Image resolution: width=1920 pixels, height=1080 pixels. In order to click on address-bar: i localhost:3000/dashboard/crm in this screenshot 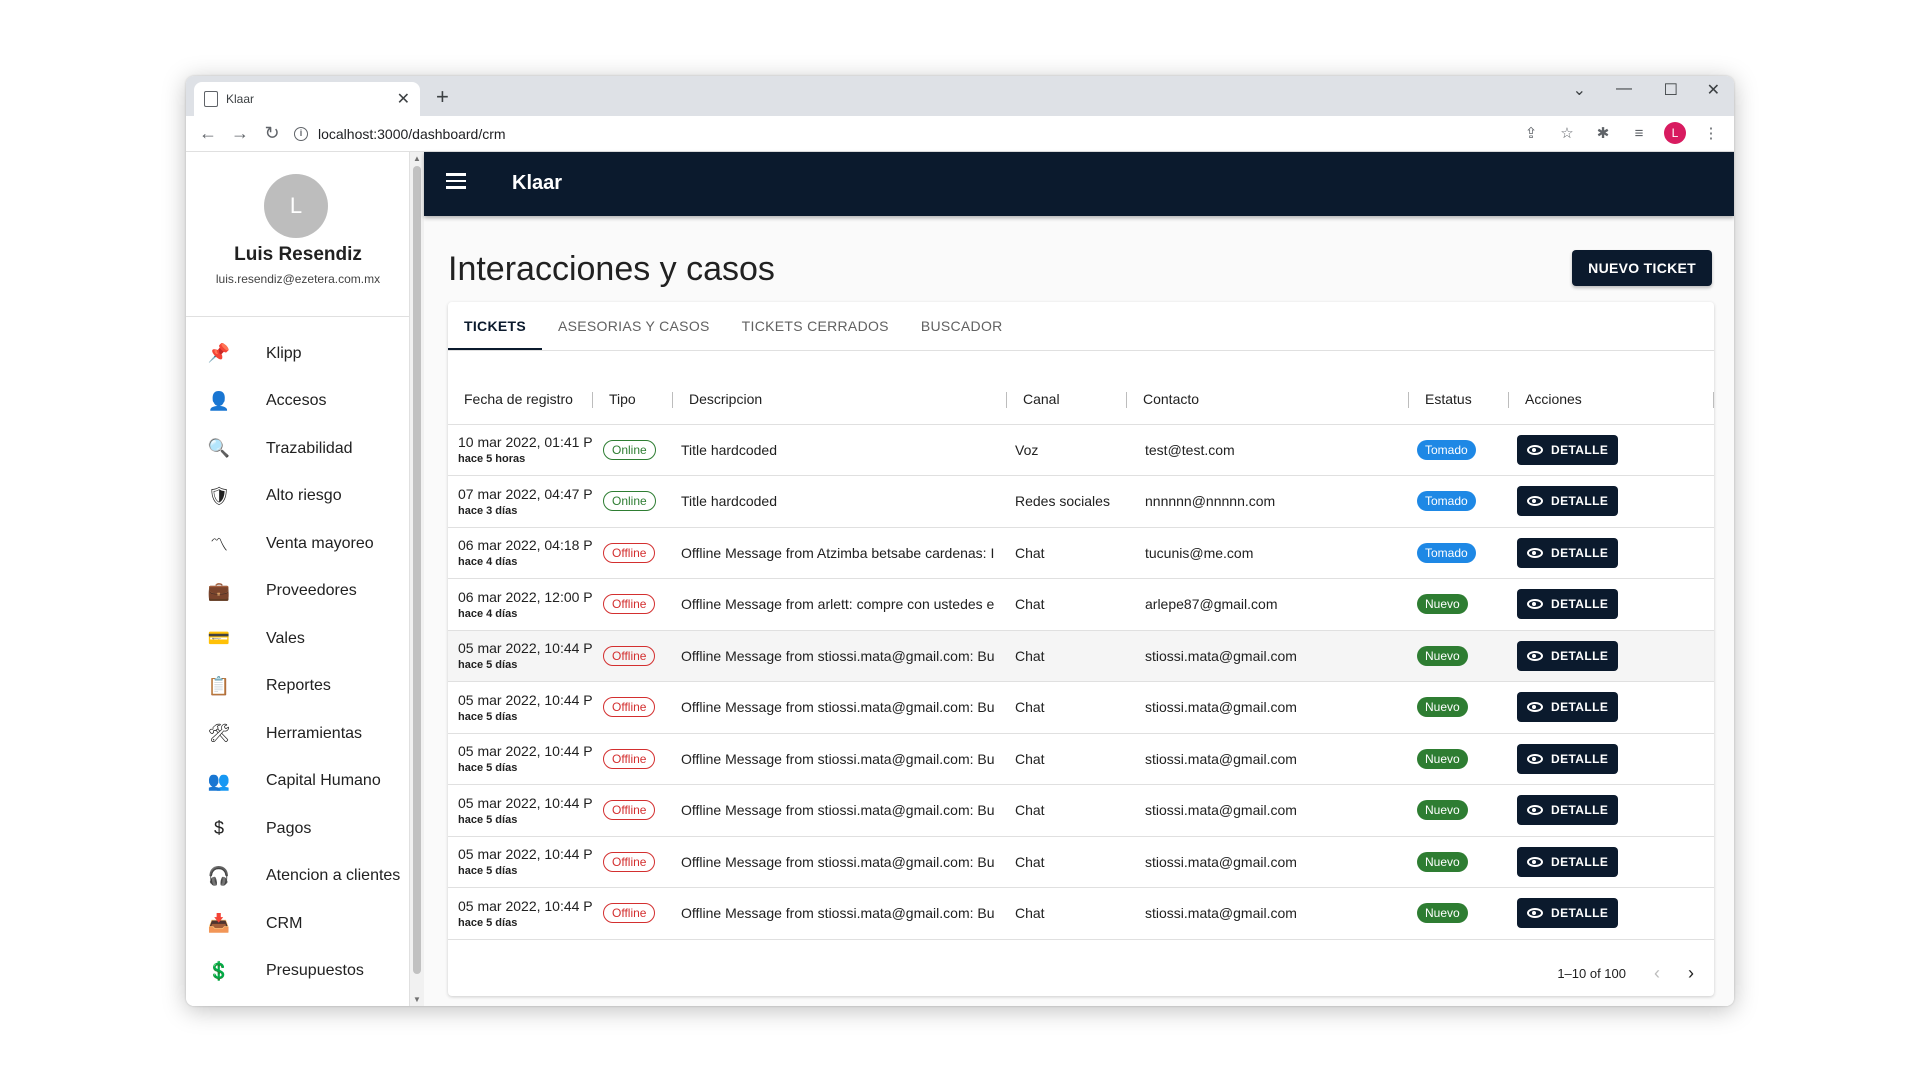, I will do `click(400, 134)`.